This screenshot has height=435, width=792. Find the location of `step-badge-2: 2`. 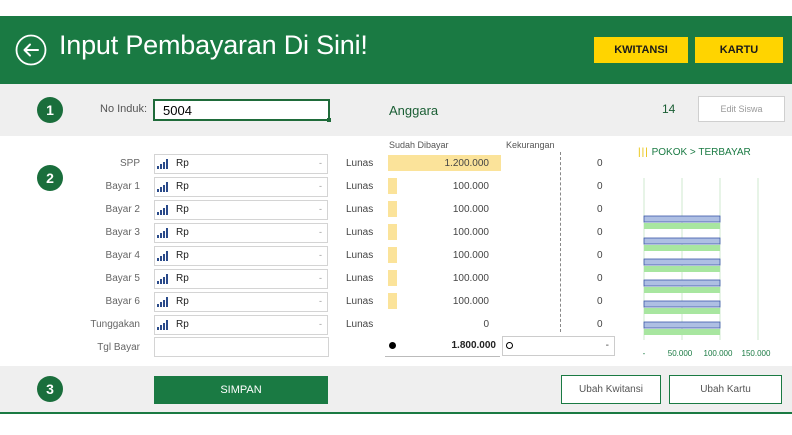

step-badge-2: 2 is located at coordinates (50, 178).